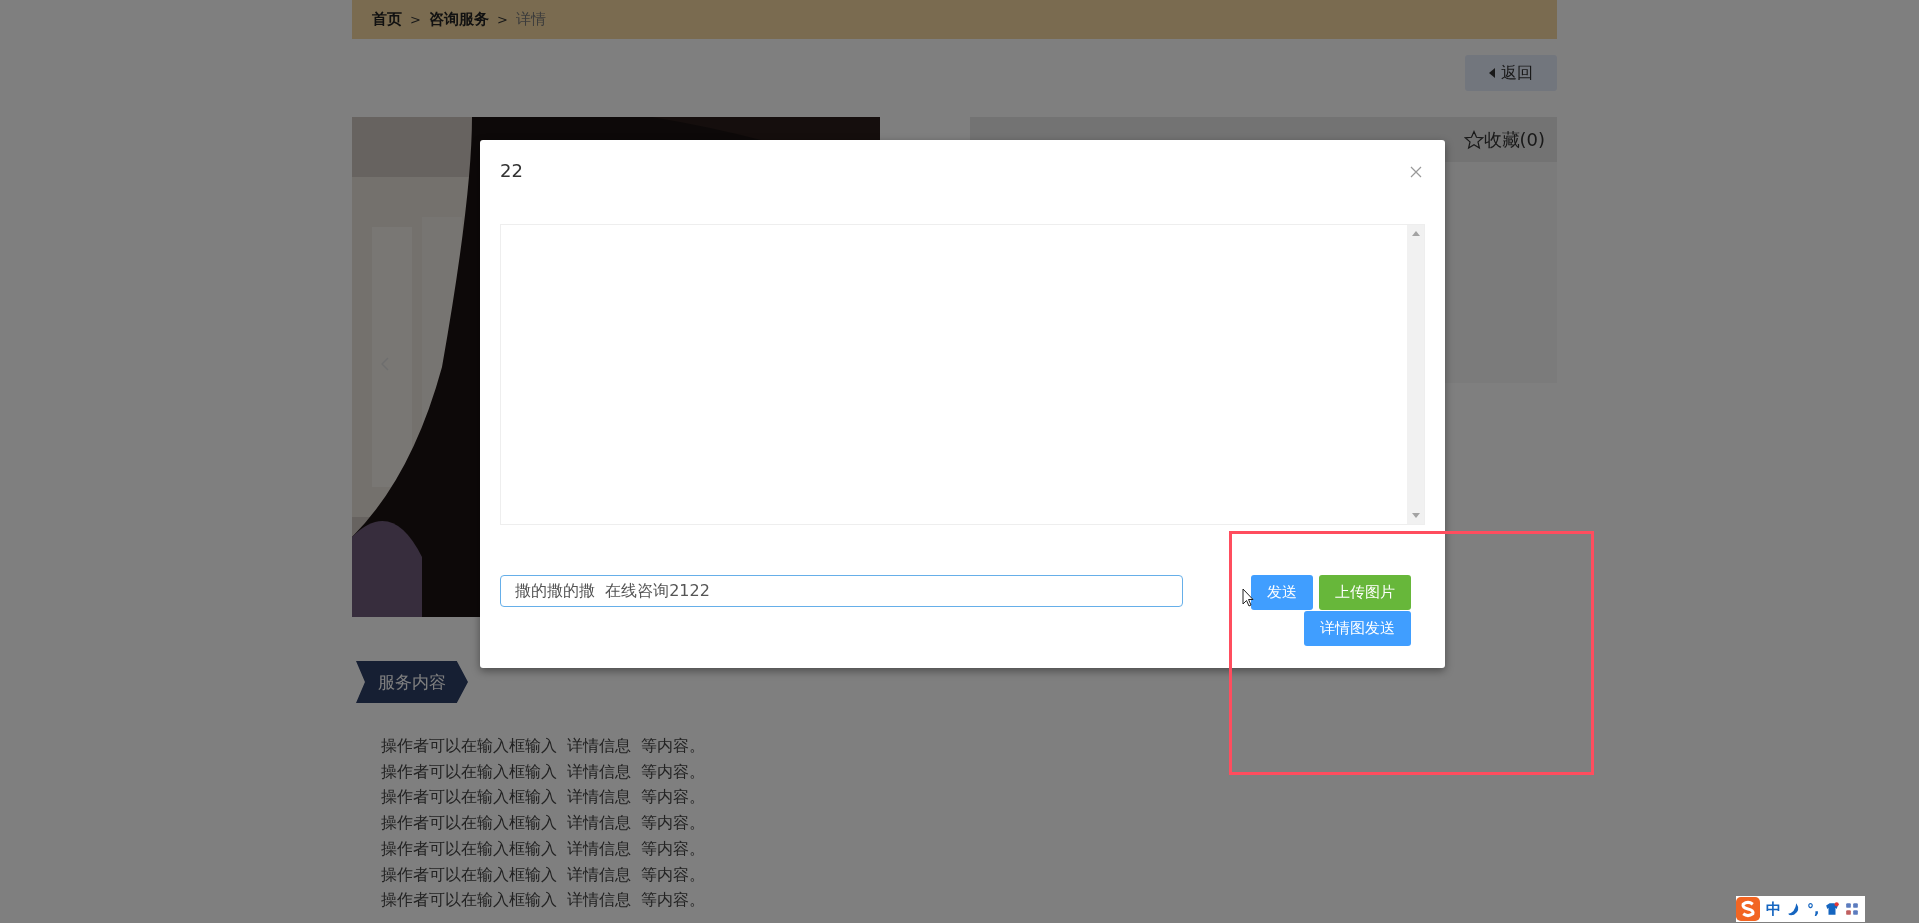 Image resolution: width=1919 pixels, height=923 pixels. Describe the element at coordinates (1832, 909) in the screenshot. I see `shirt-icon` at that location.